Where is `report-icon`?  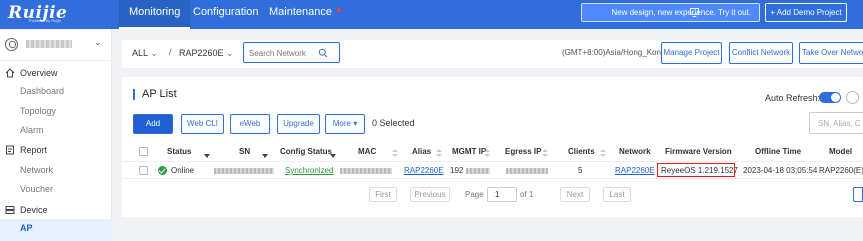 report-icon is located at coordinates (10, 150).